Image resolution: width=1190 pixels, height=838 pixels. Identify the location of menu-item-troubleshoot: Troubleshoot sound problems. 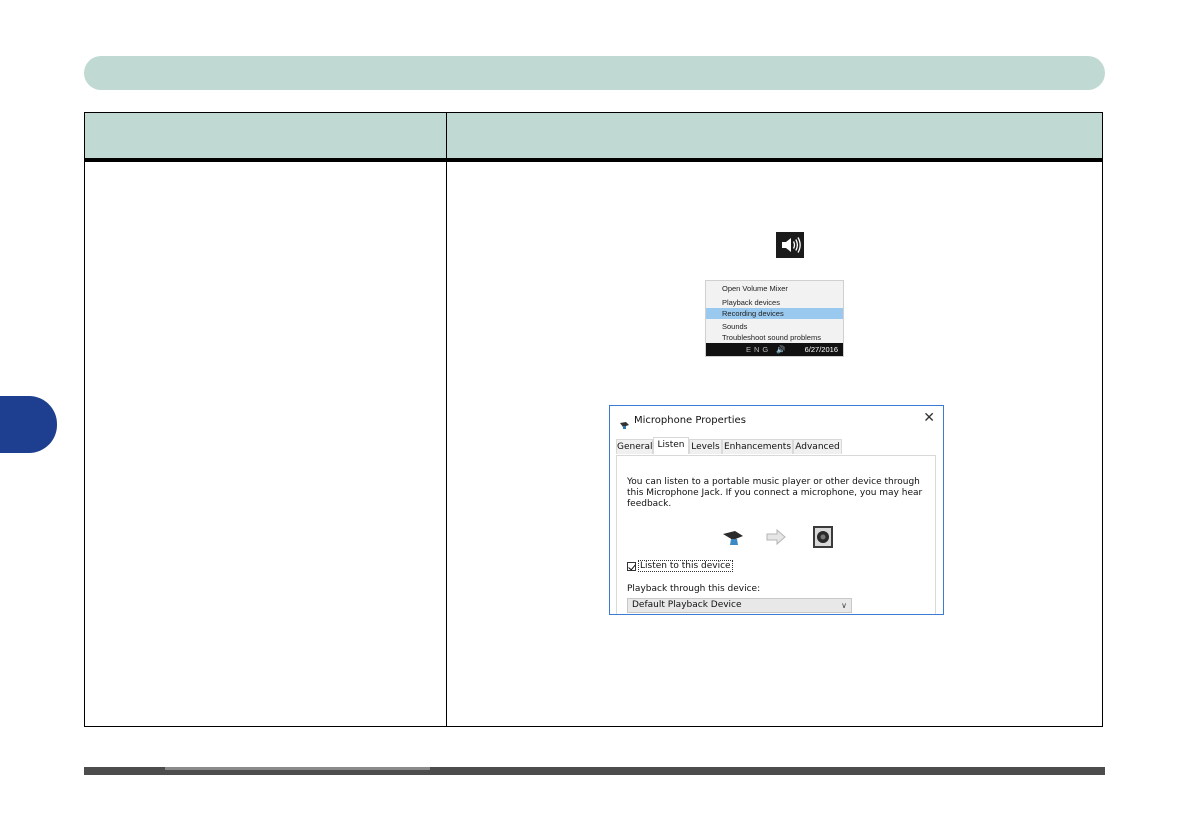
(774, 337).